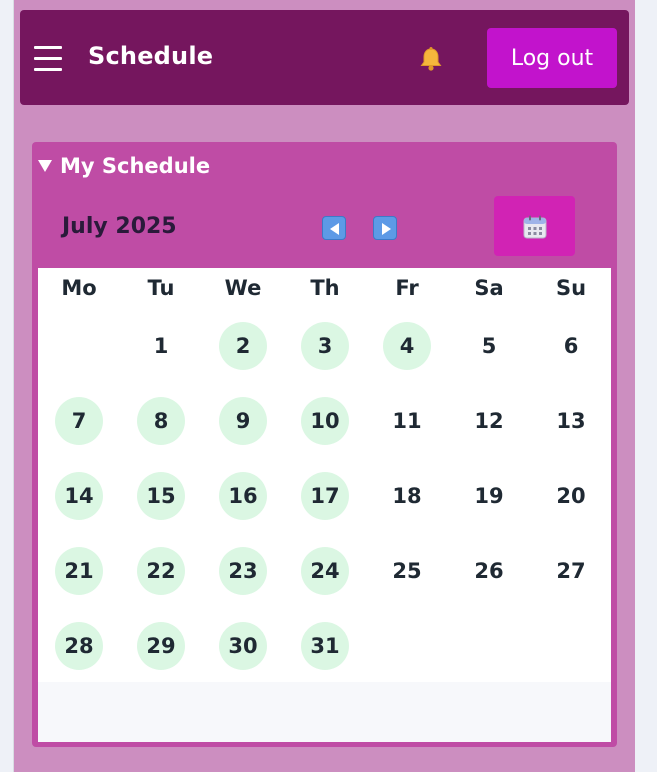  What do you see at coordinates (324, 712) in the screenshot?
I see `calendar-footer` at bounding box center [324, 712].